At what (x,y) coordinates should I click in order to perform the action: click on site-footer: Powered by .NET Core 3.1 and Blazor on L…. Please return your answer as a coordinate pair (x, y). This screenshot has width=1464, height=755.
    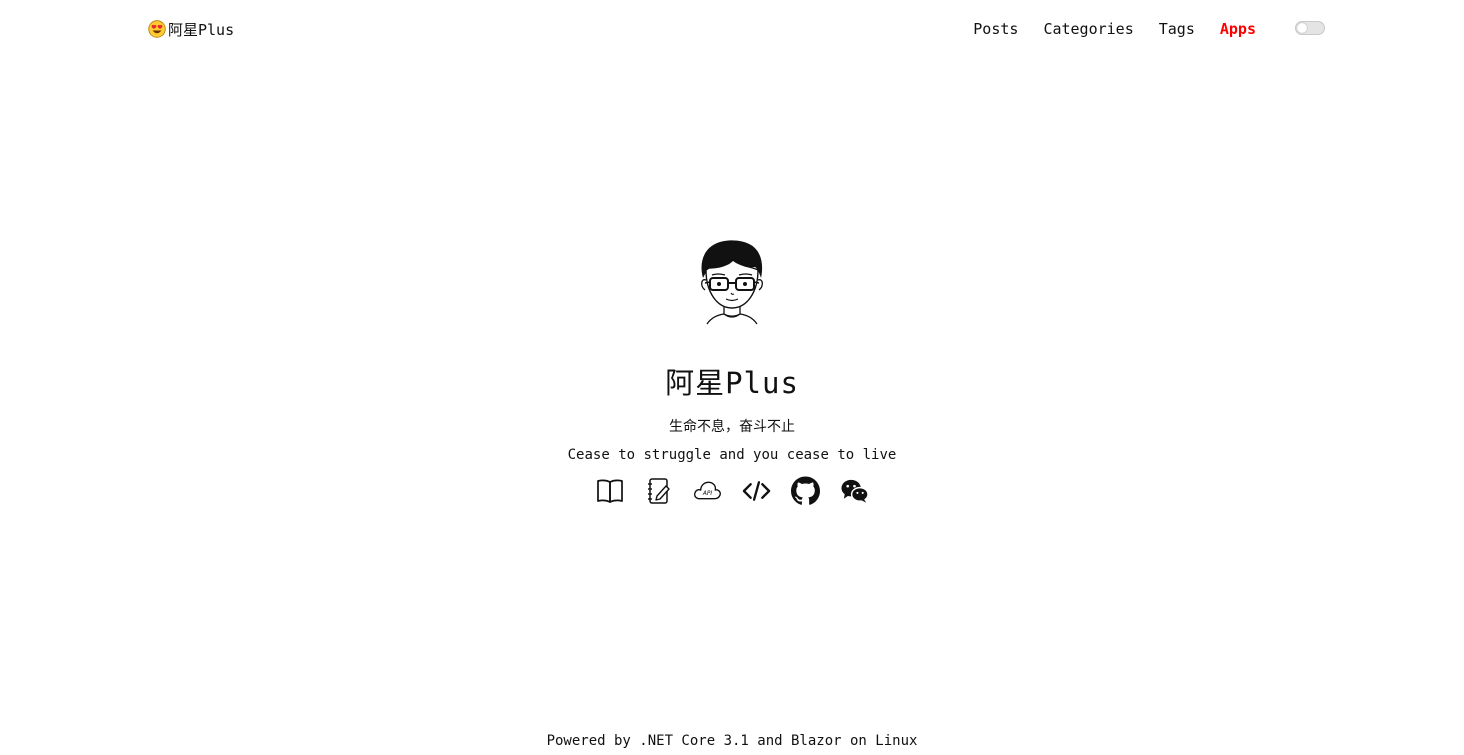
    Looking at the image, I should click on (732, 741).